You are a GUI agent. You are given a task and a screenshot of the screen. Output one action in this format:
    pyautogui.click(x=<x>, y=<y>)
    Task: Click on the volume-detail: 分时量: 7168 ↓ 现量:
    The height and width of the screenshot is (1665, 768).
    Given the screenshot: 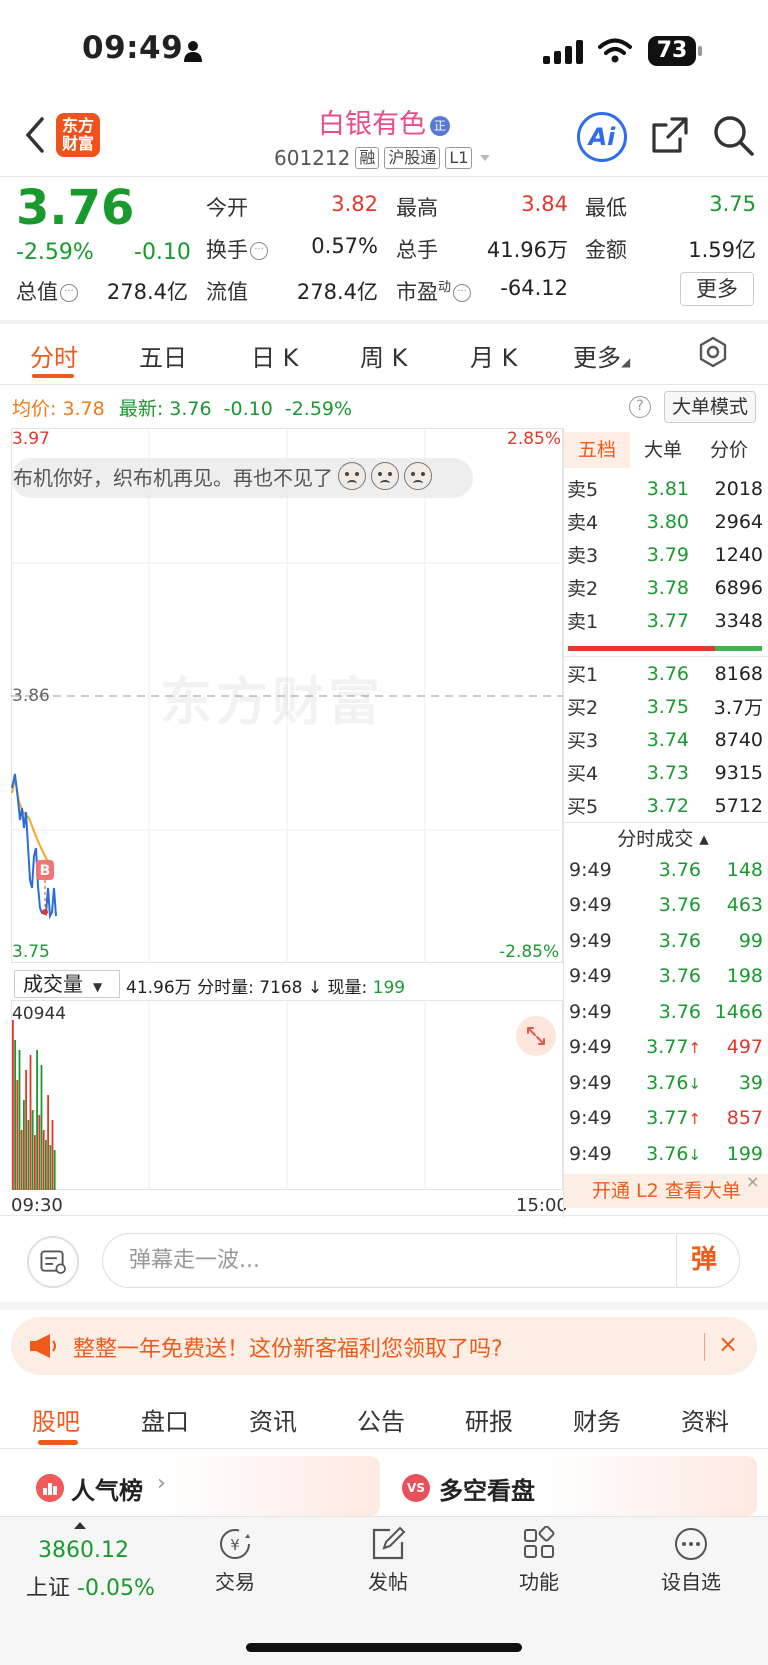 What is the action you would take?
    pyautogui.click(x=282, y=988)
    